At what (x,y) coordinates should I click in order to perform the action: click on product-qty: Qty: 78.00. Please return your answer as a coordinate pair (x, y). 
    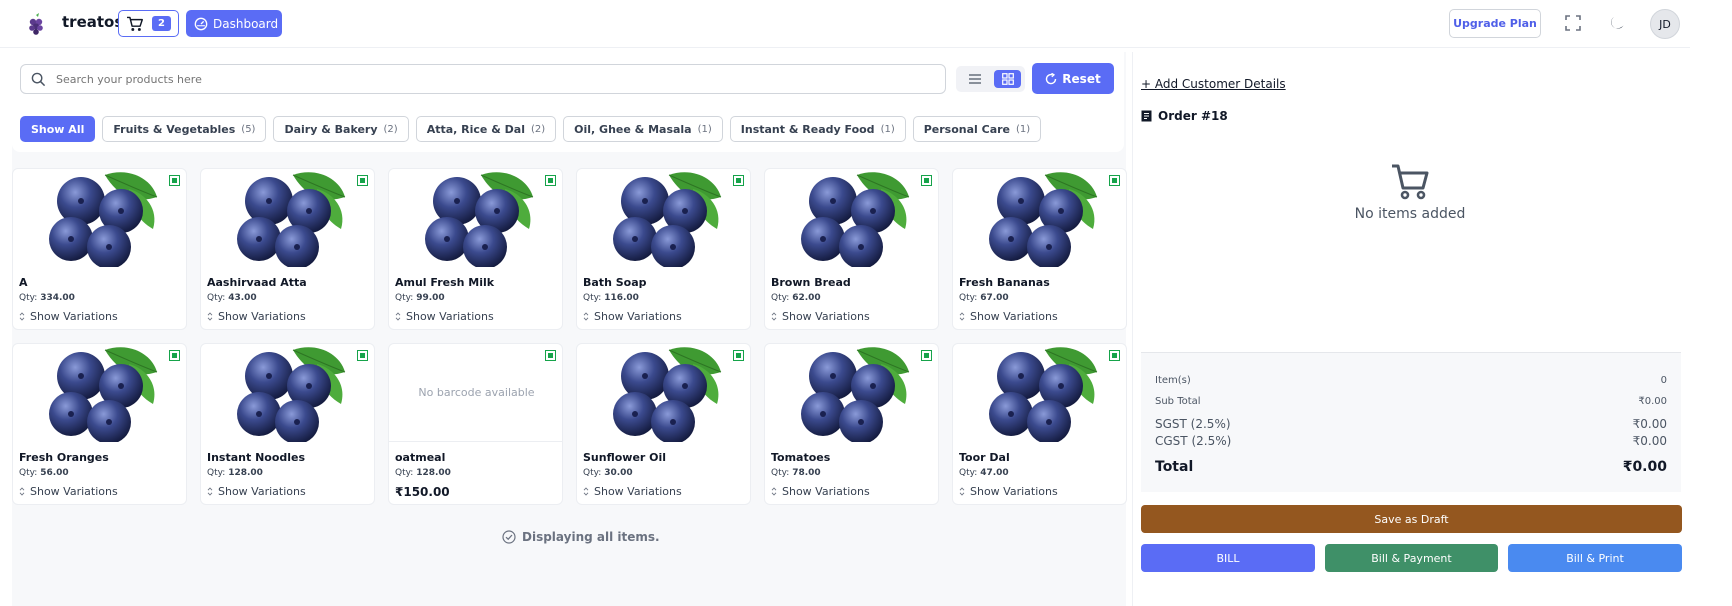
    Looking at the image, I should click on (796, 473).